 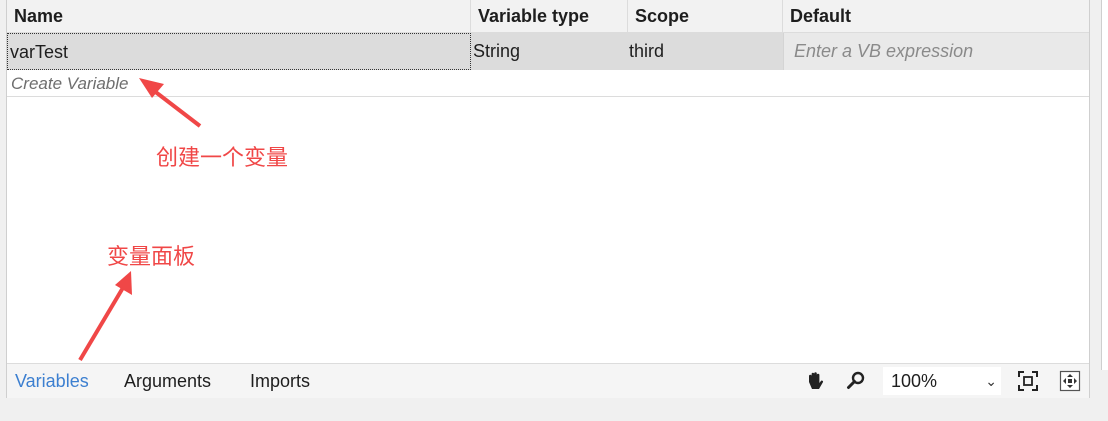 I want to click on column-header-variable-type: Variable type, so click(x=549, y=16).